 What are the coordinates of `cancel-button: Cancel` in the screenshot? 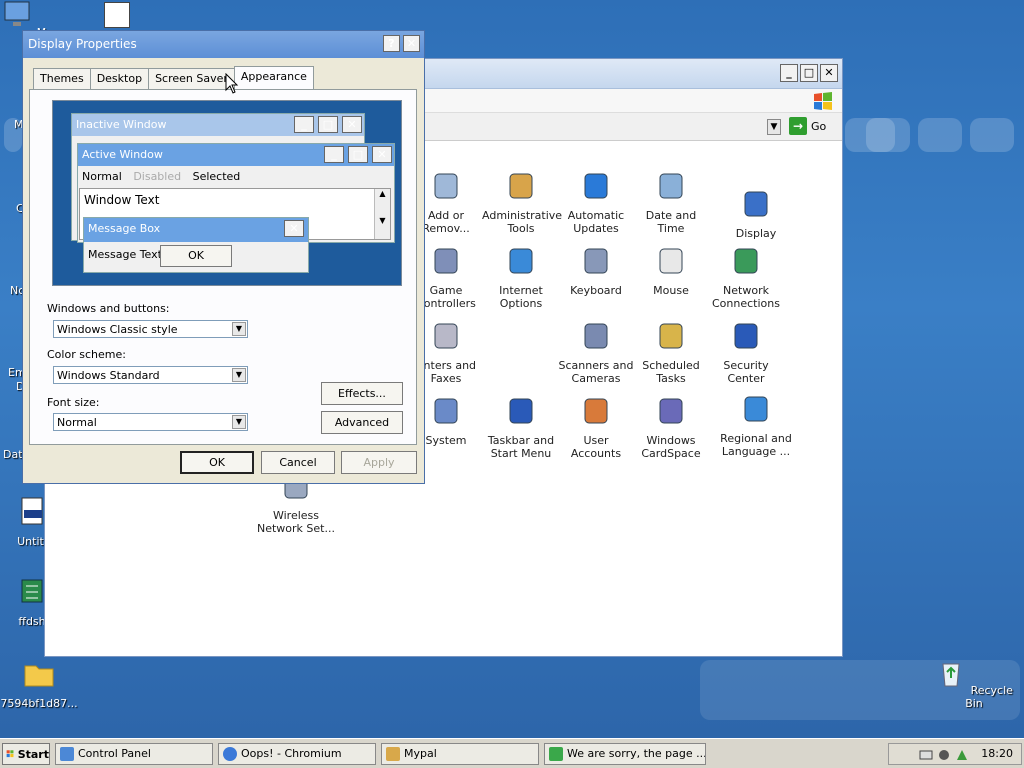 It's located at (298, 462).